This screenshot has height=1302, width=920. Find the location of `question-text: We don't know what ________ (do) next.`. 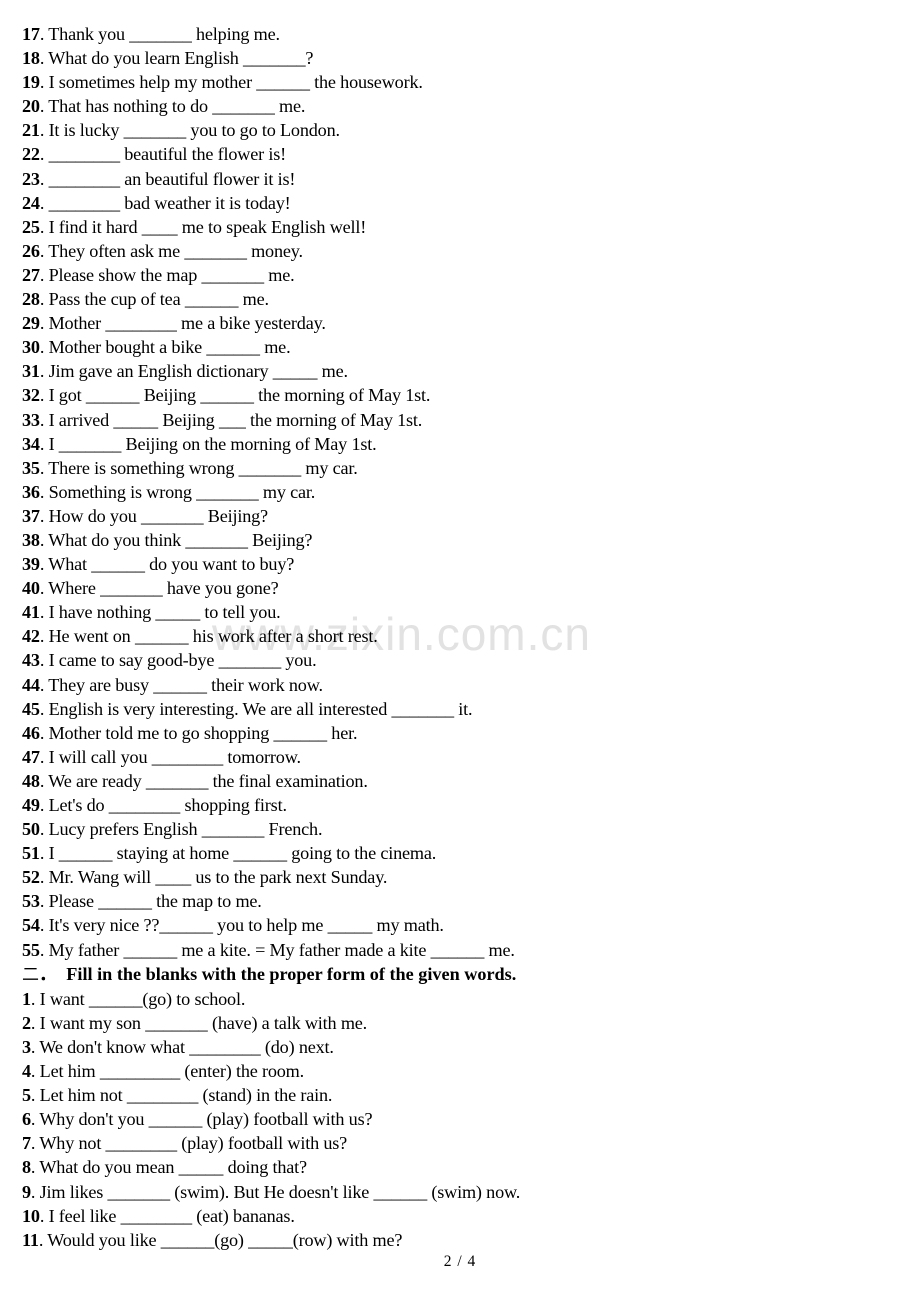

question-text: We don't know what ________ (do) next. is located at coordinates (186, 1046).